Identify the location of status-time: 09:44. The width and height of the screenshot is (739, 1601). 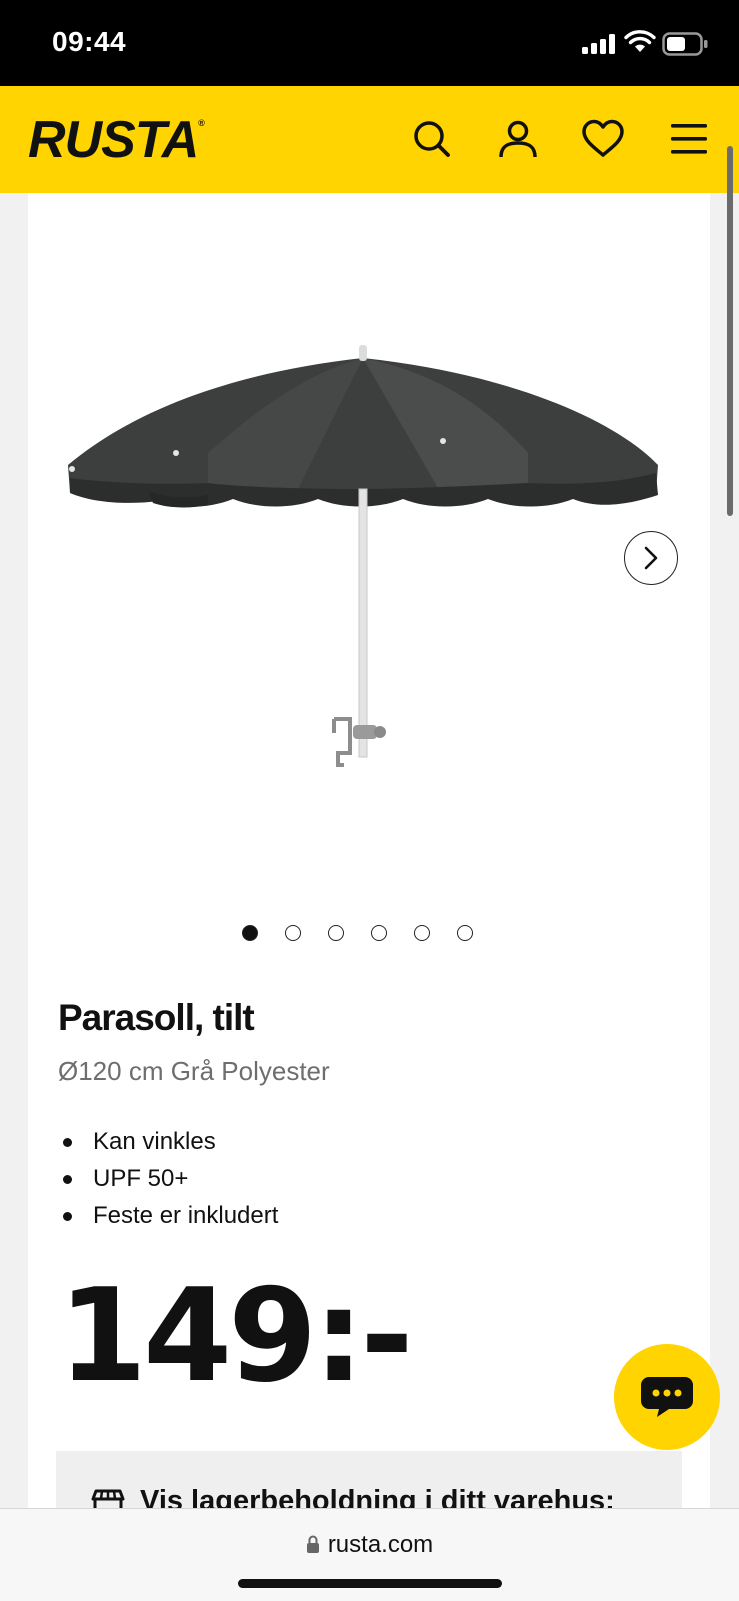
(89, 41).